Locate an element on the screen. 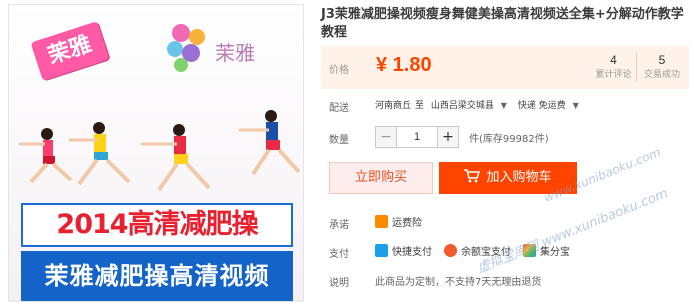 The height and width of the screenshot is (302, 690). stat-reviews: 4 累计评论 is located at coordinates (614, 67).